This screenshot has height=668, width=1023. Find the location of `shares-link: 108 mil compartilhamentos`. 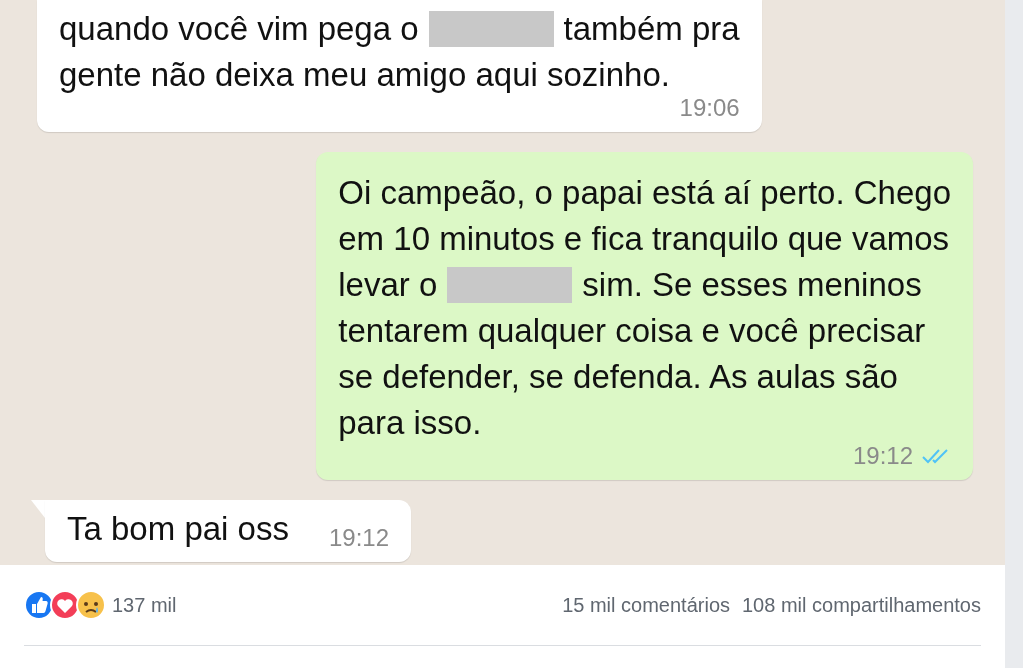

shares-link: 108 mil compartilhamentos is located at coordinates (861, 605).